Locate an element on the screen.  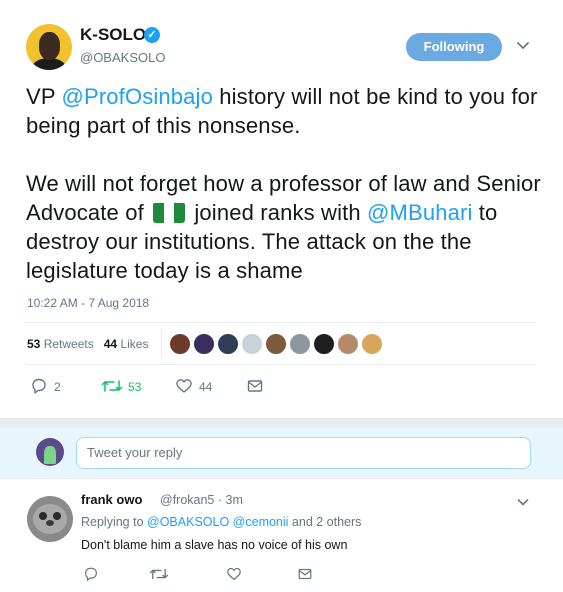
nigeria-flag-emoji-icon is located at coordinates (169, 212).